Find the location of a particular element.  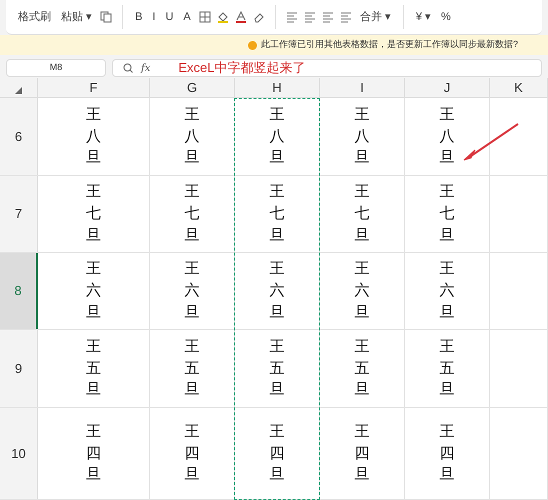

column-header: H is located at coordinates (277, 87).